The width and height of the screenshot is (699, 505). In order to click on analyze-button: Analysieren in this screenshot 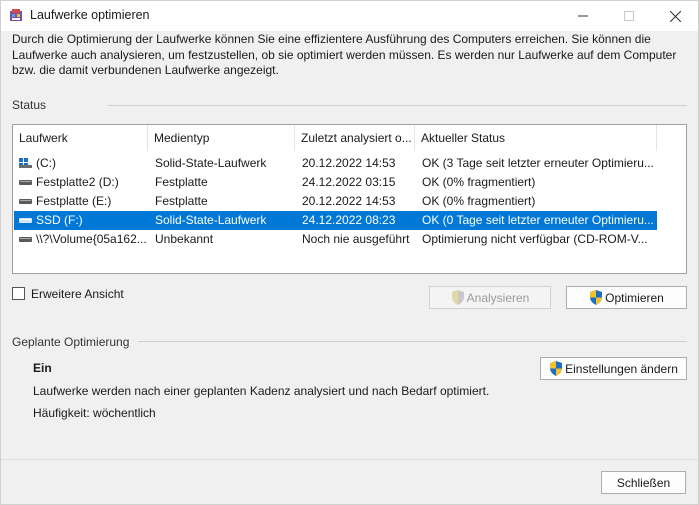, I will do `click(490, 297)`.